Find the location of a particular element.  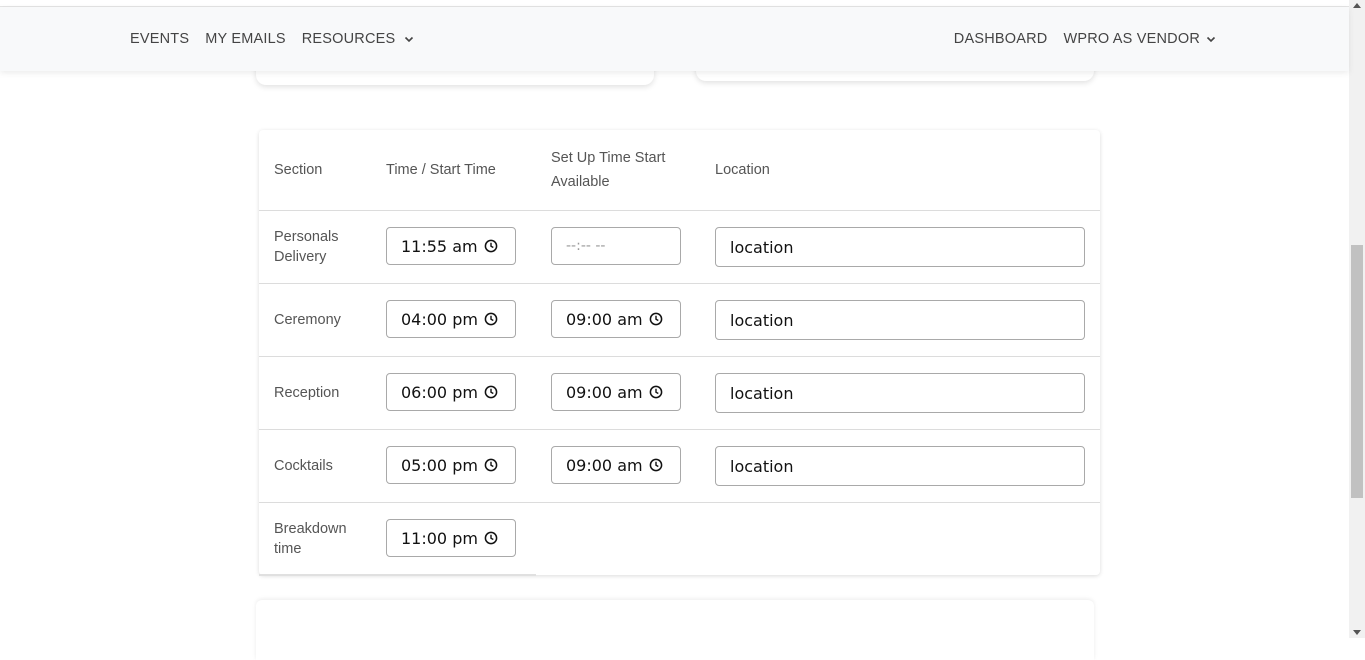

start-time-input: 04:00 pm is located at coordinates (451, 319).